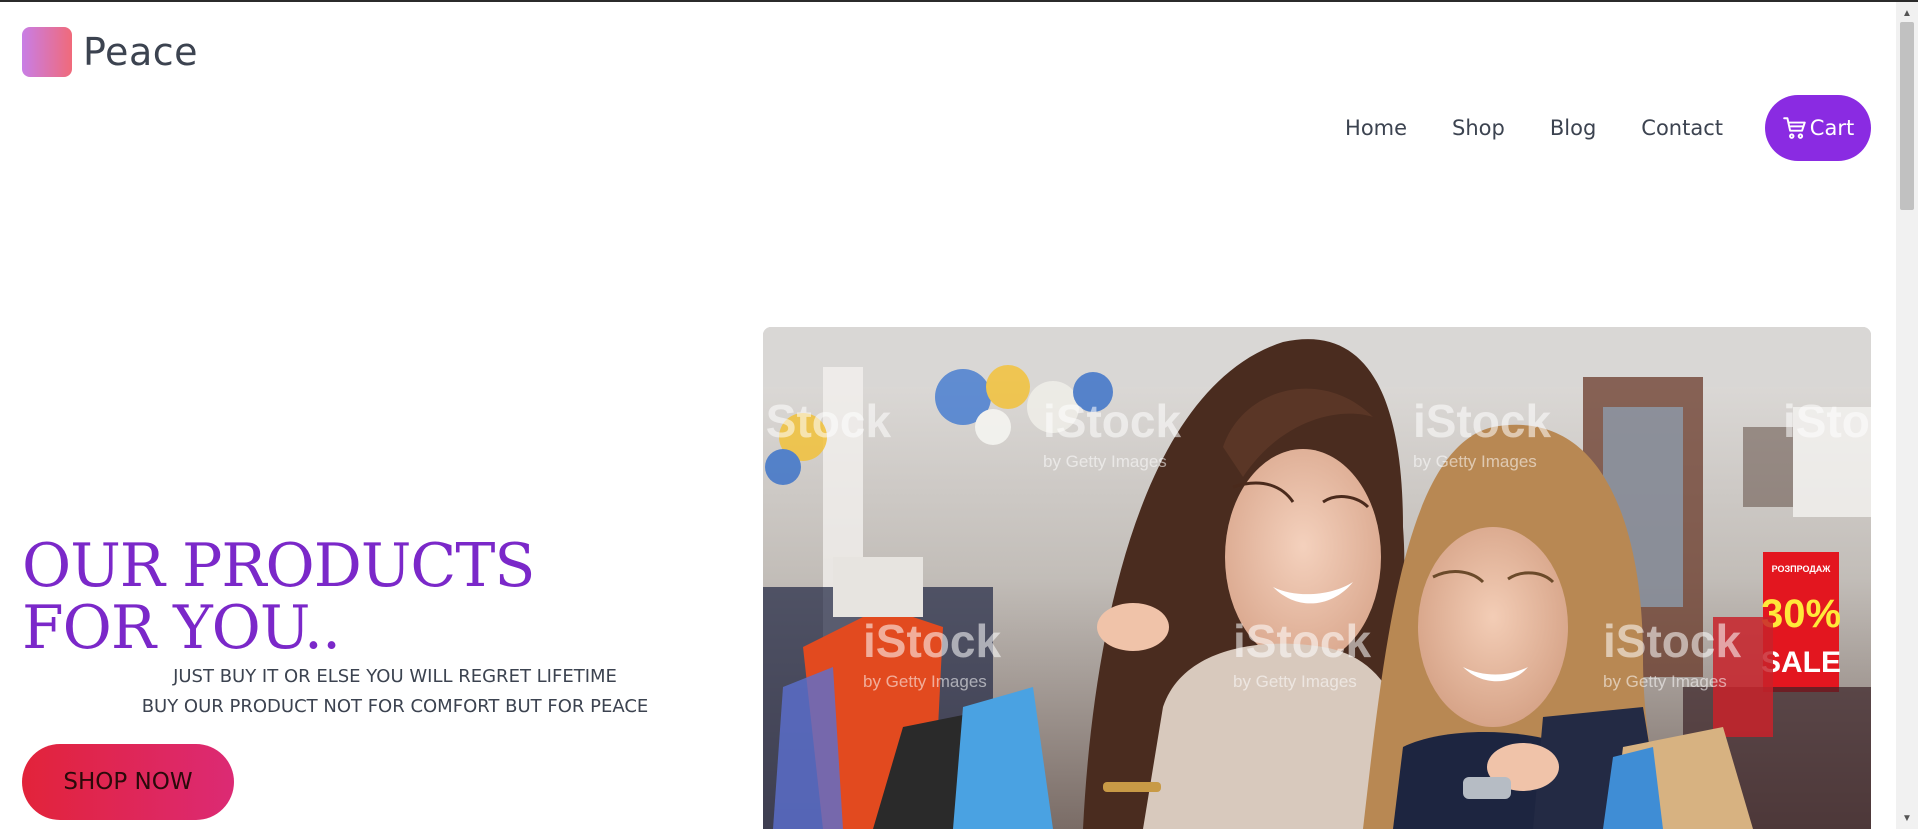 This screenshot has width=1918, height=829. I want to click on cart-button: Cart, so click(1818, 128).